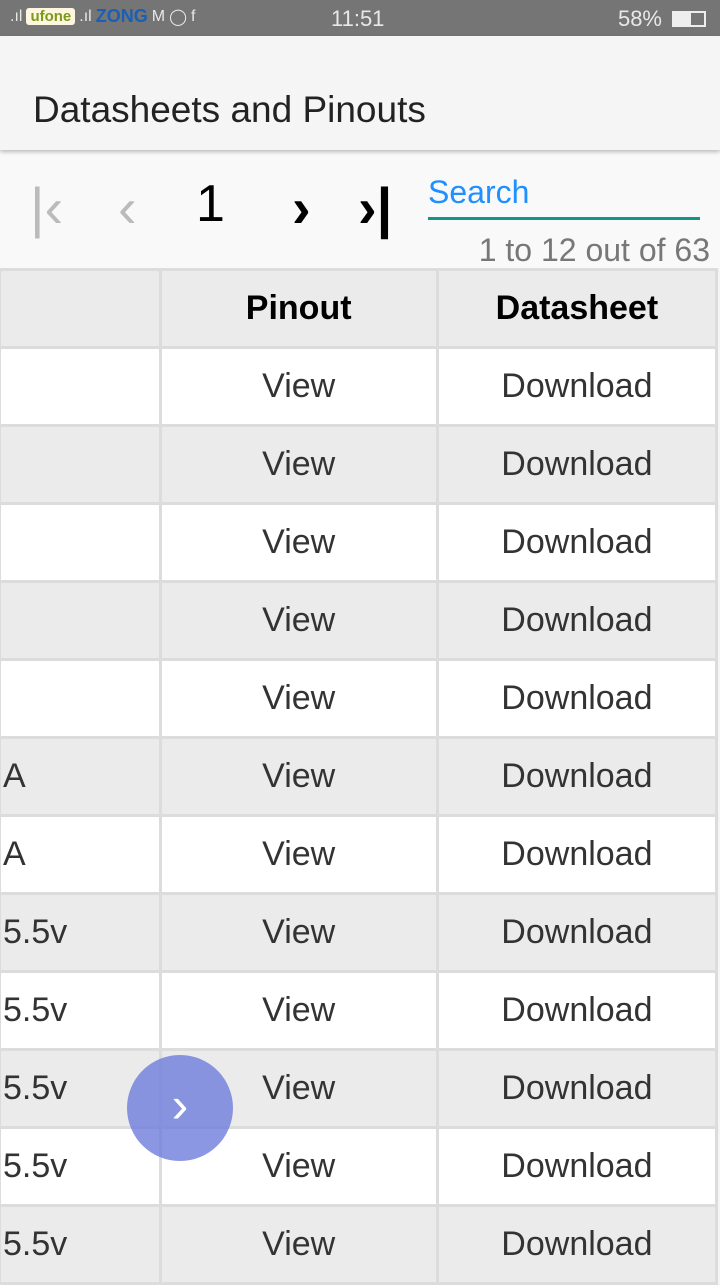 The width and height of the screenshot is (720, 1285). What do you see at coordinates (51, 16) in the screenshot?
I see `carrier-ufone: ufone` at bounding box center [51, 16].